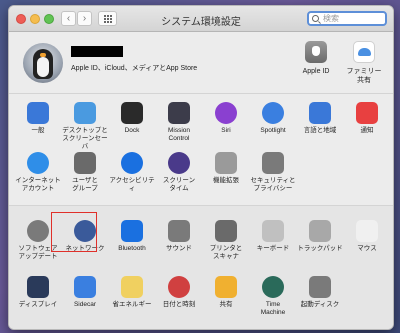 This screenshot has width=400, height=333. Describe the element at coordinates (273, 248) in the screenshot. I see `keyboard-label: キーボード` at that location.